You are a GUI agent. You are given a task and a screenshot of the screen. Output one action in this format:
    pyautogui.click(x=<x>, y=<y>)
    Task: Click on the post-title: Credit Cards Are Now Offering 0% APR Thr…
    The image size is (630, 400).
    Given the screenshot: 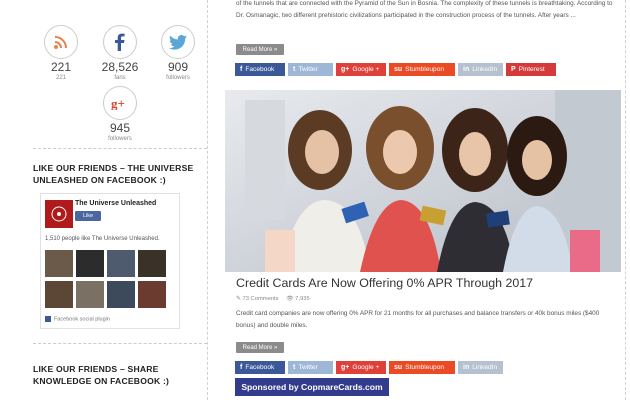 What is the action you would take?
    pyautogui.click(x=384, y=283)
    